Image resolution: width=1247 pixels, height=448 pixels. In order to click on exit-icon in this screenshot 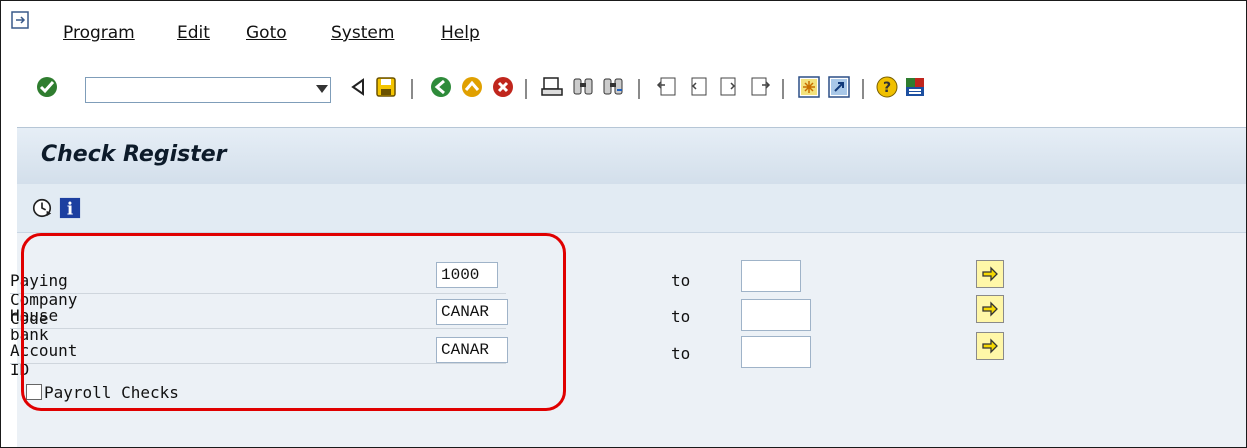, I will do `click(472, 87)`.